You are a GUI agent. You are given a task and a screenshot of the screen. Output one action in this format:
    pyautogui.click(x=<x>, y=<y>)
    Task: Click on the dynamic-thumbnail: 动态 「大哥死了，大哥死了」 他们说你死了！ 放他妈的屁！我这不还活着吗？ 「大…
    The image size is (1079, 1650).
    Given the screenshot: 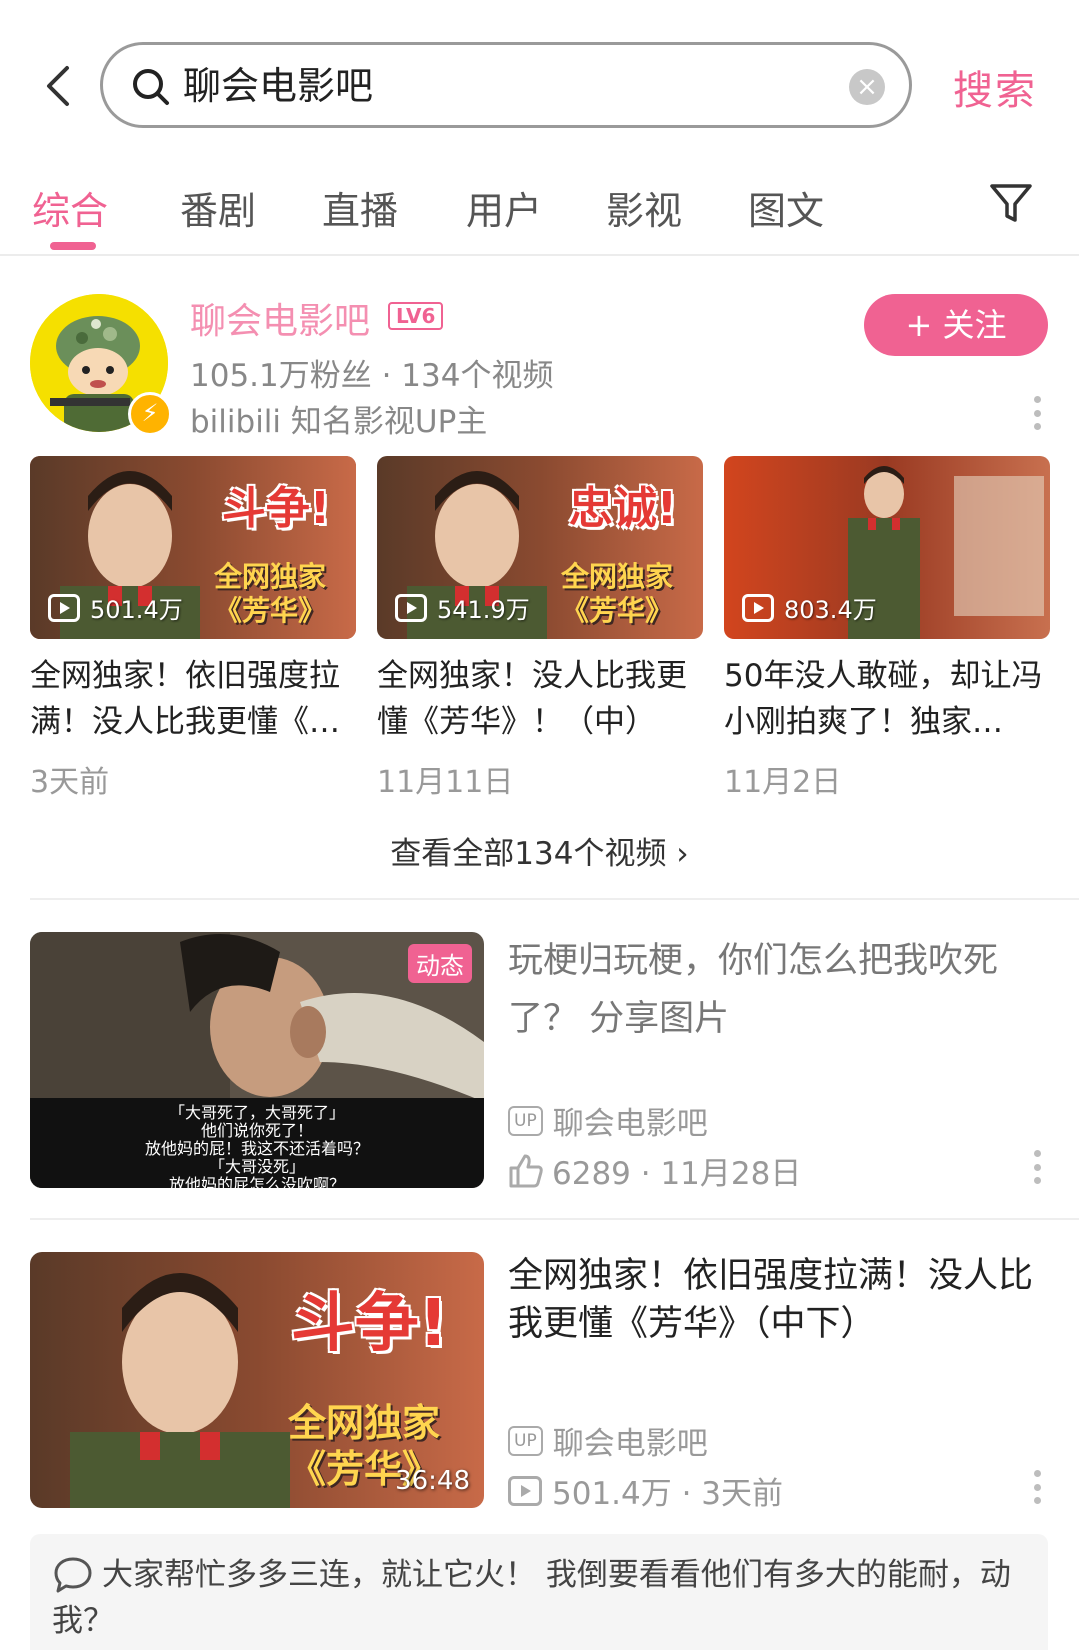 What is the action you would take?
    pyautogui.click(x=257, y=1060)
    